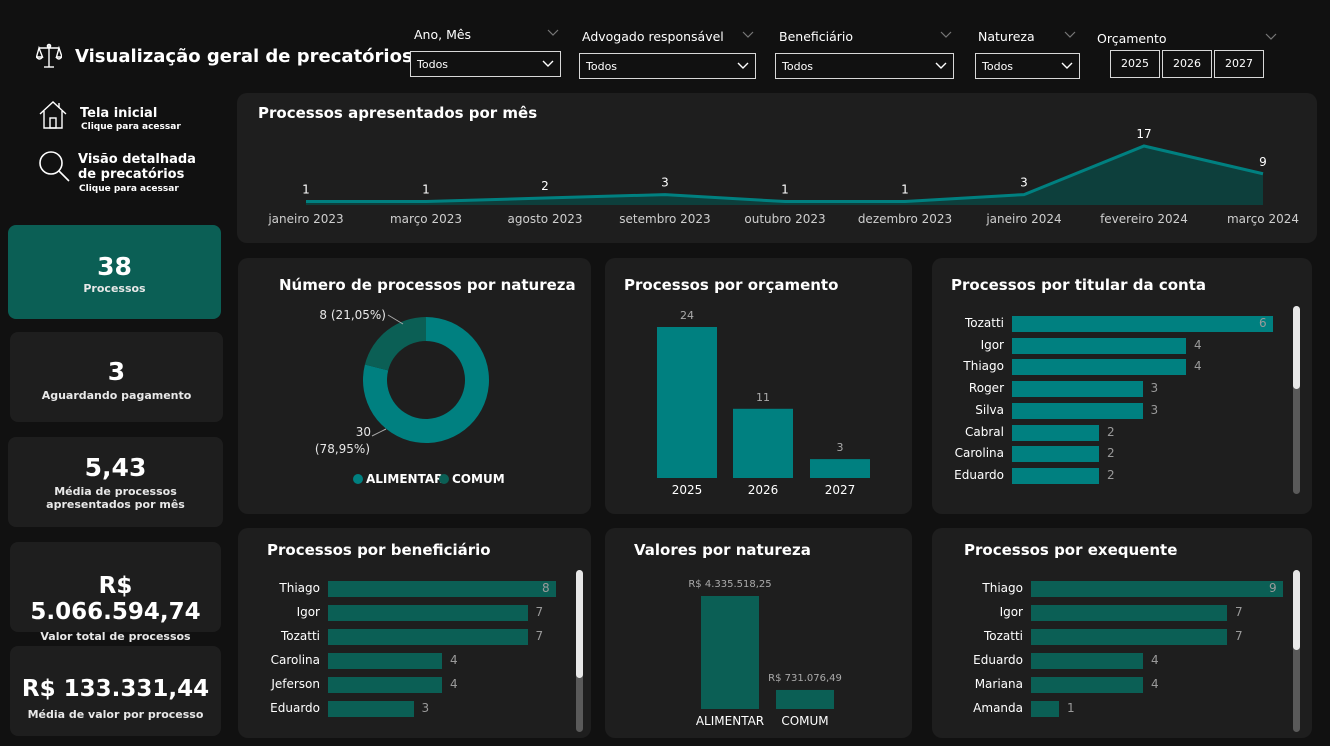 This screenshot has width=1330, height=746. Describe the element at coordinates (989, 409) in the screenshot. I see `y-tick-label: Silva` at that location.